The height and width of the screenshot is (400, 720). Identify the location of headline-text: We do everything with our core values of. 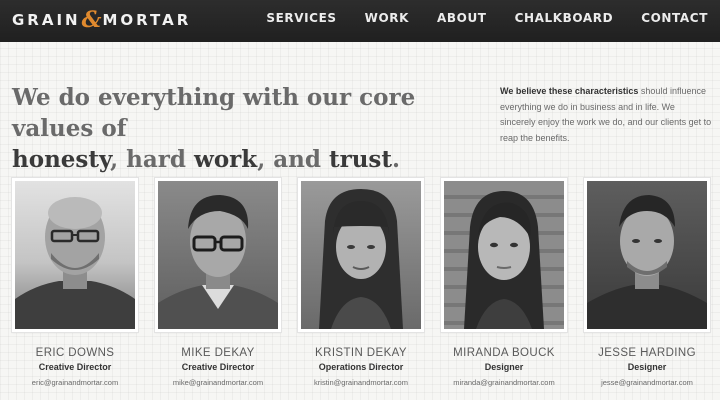
(214, 113).